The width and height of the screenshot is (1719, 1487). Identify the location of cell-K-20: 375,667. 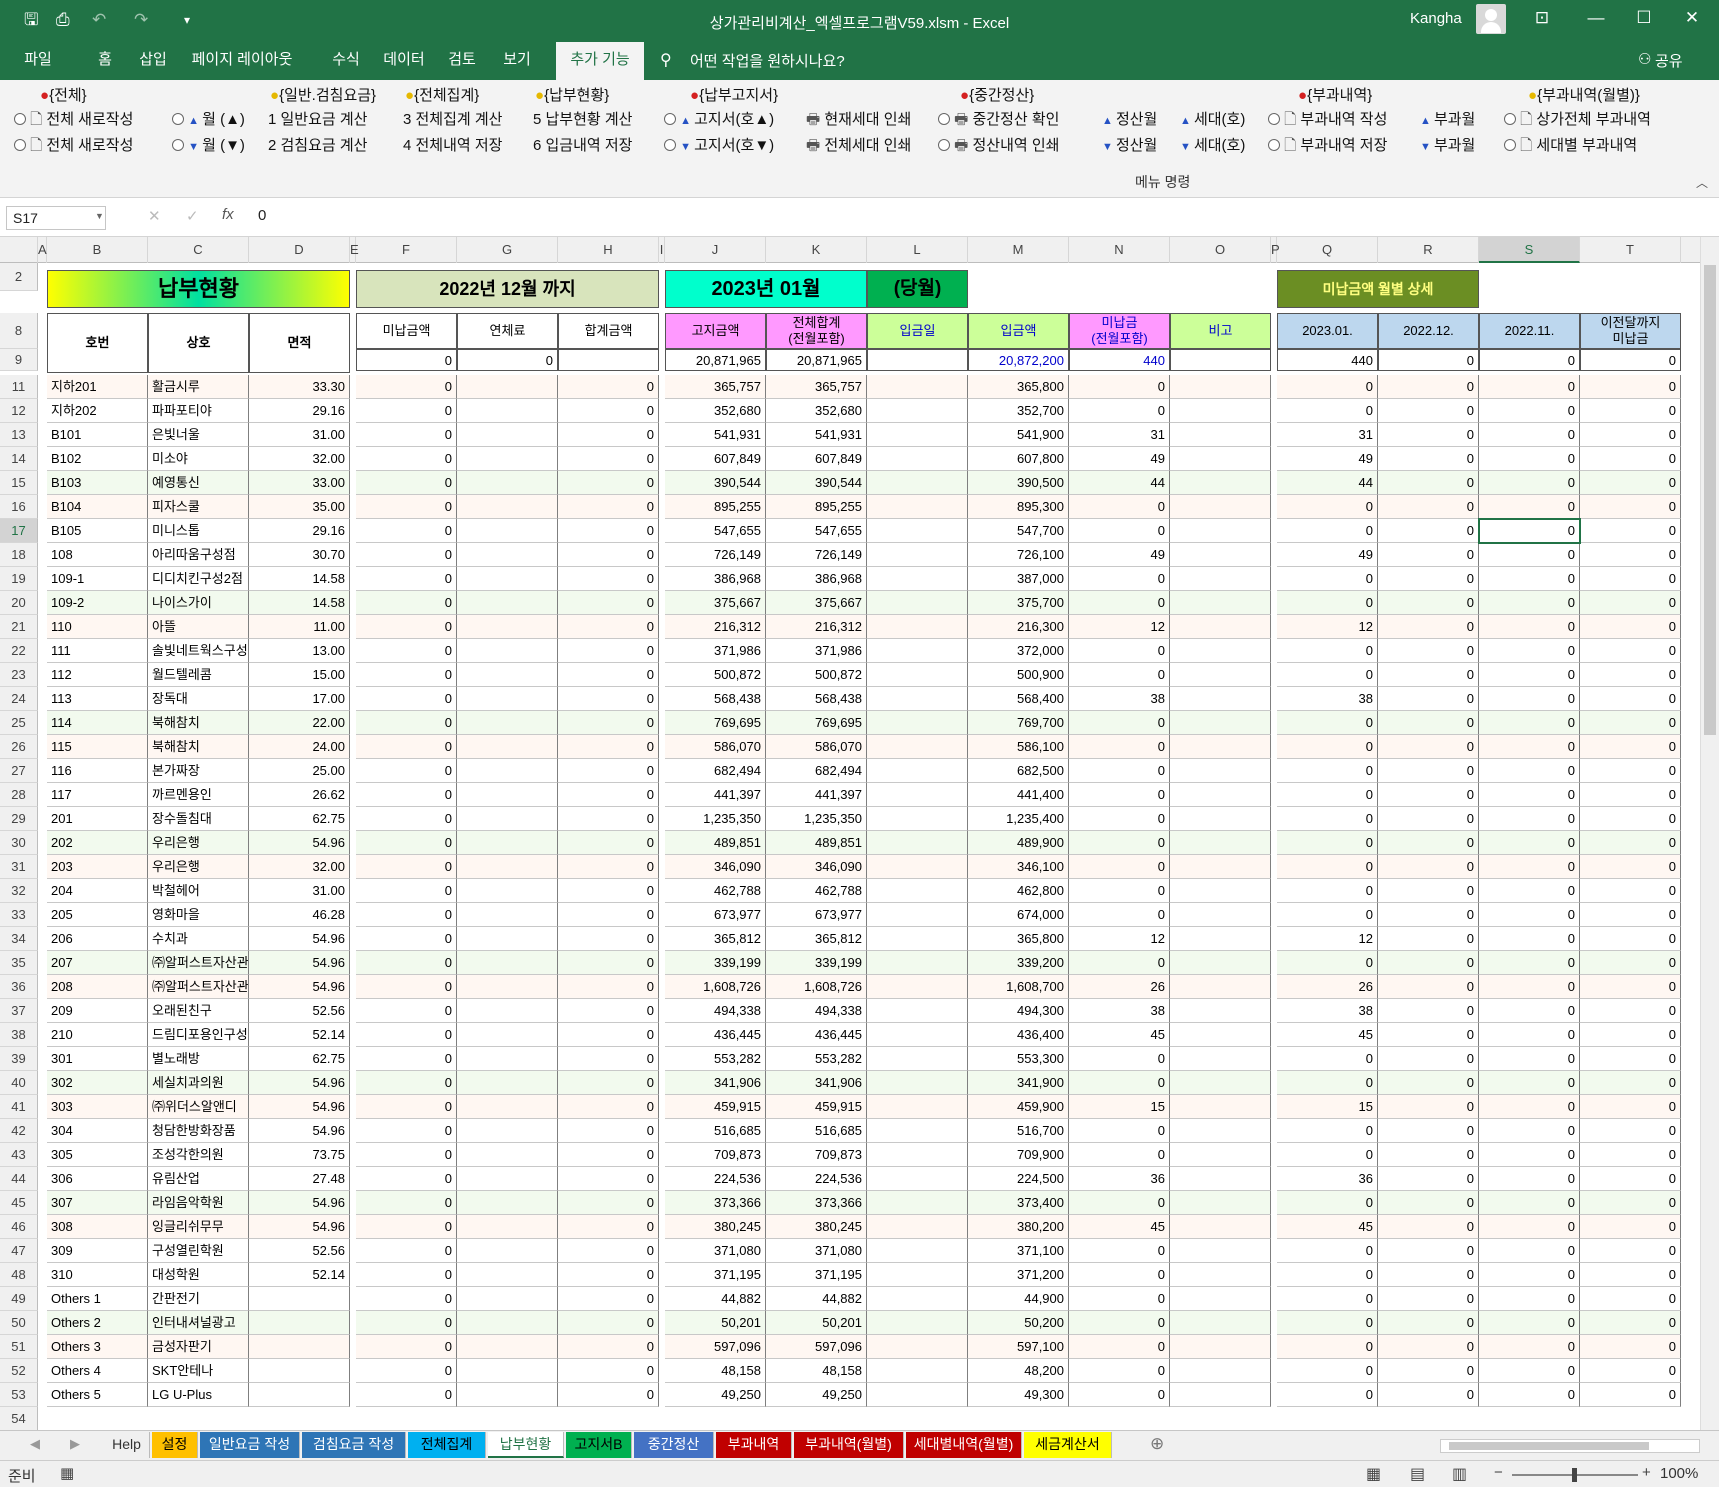
(816, 603).